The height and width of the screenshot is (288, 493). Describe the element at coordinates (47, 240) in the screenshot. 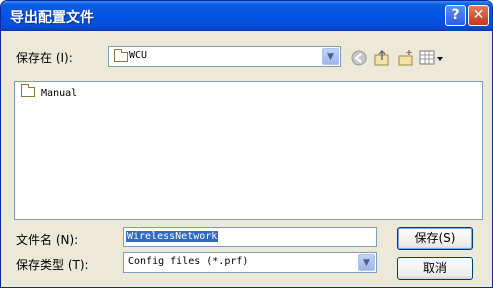

I see `filename-label: 文件名 (N):` at that location.